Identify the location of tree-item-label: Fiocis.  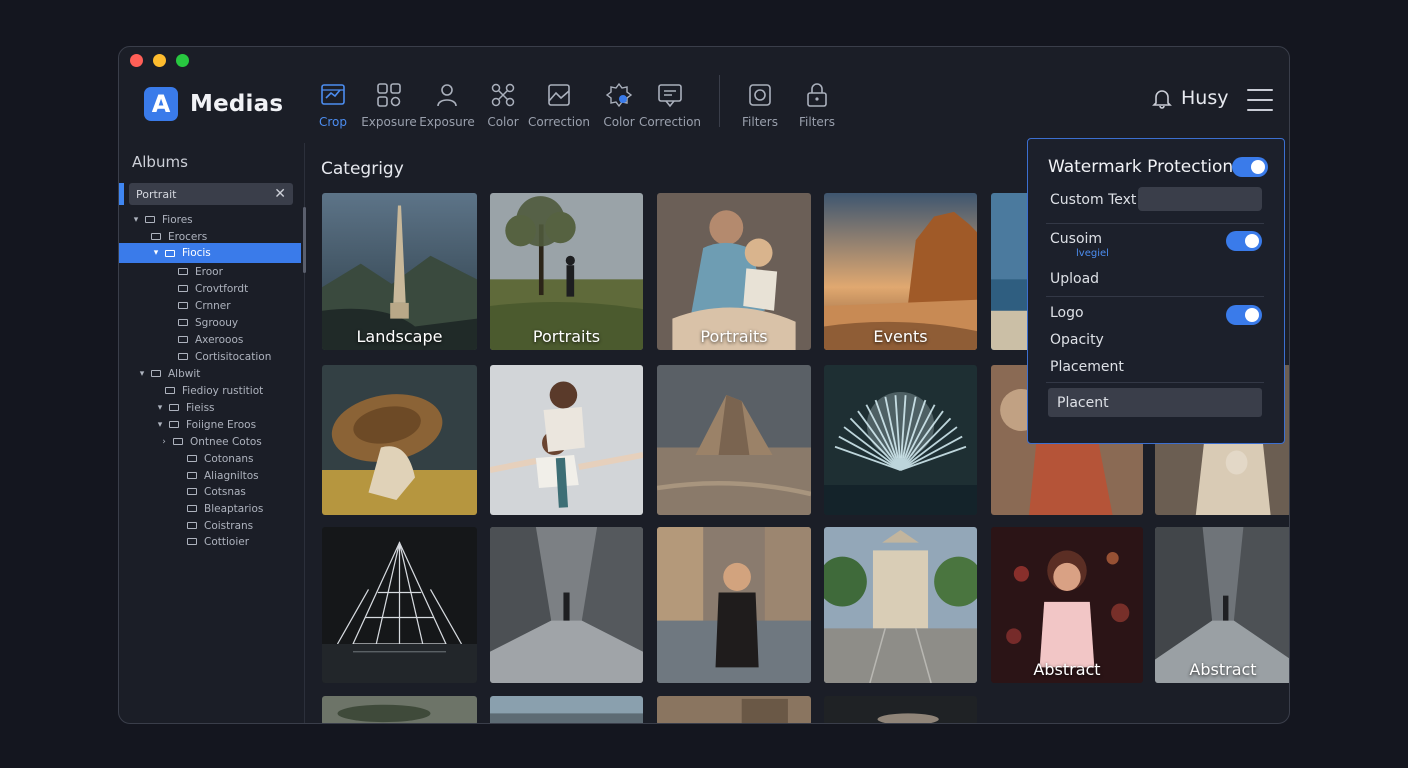
(196, 253).